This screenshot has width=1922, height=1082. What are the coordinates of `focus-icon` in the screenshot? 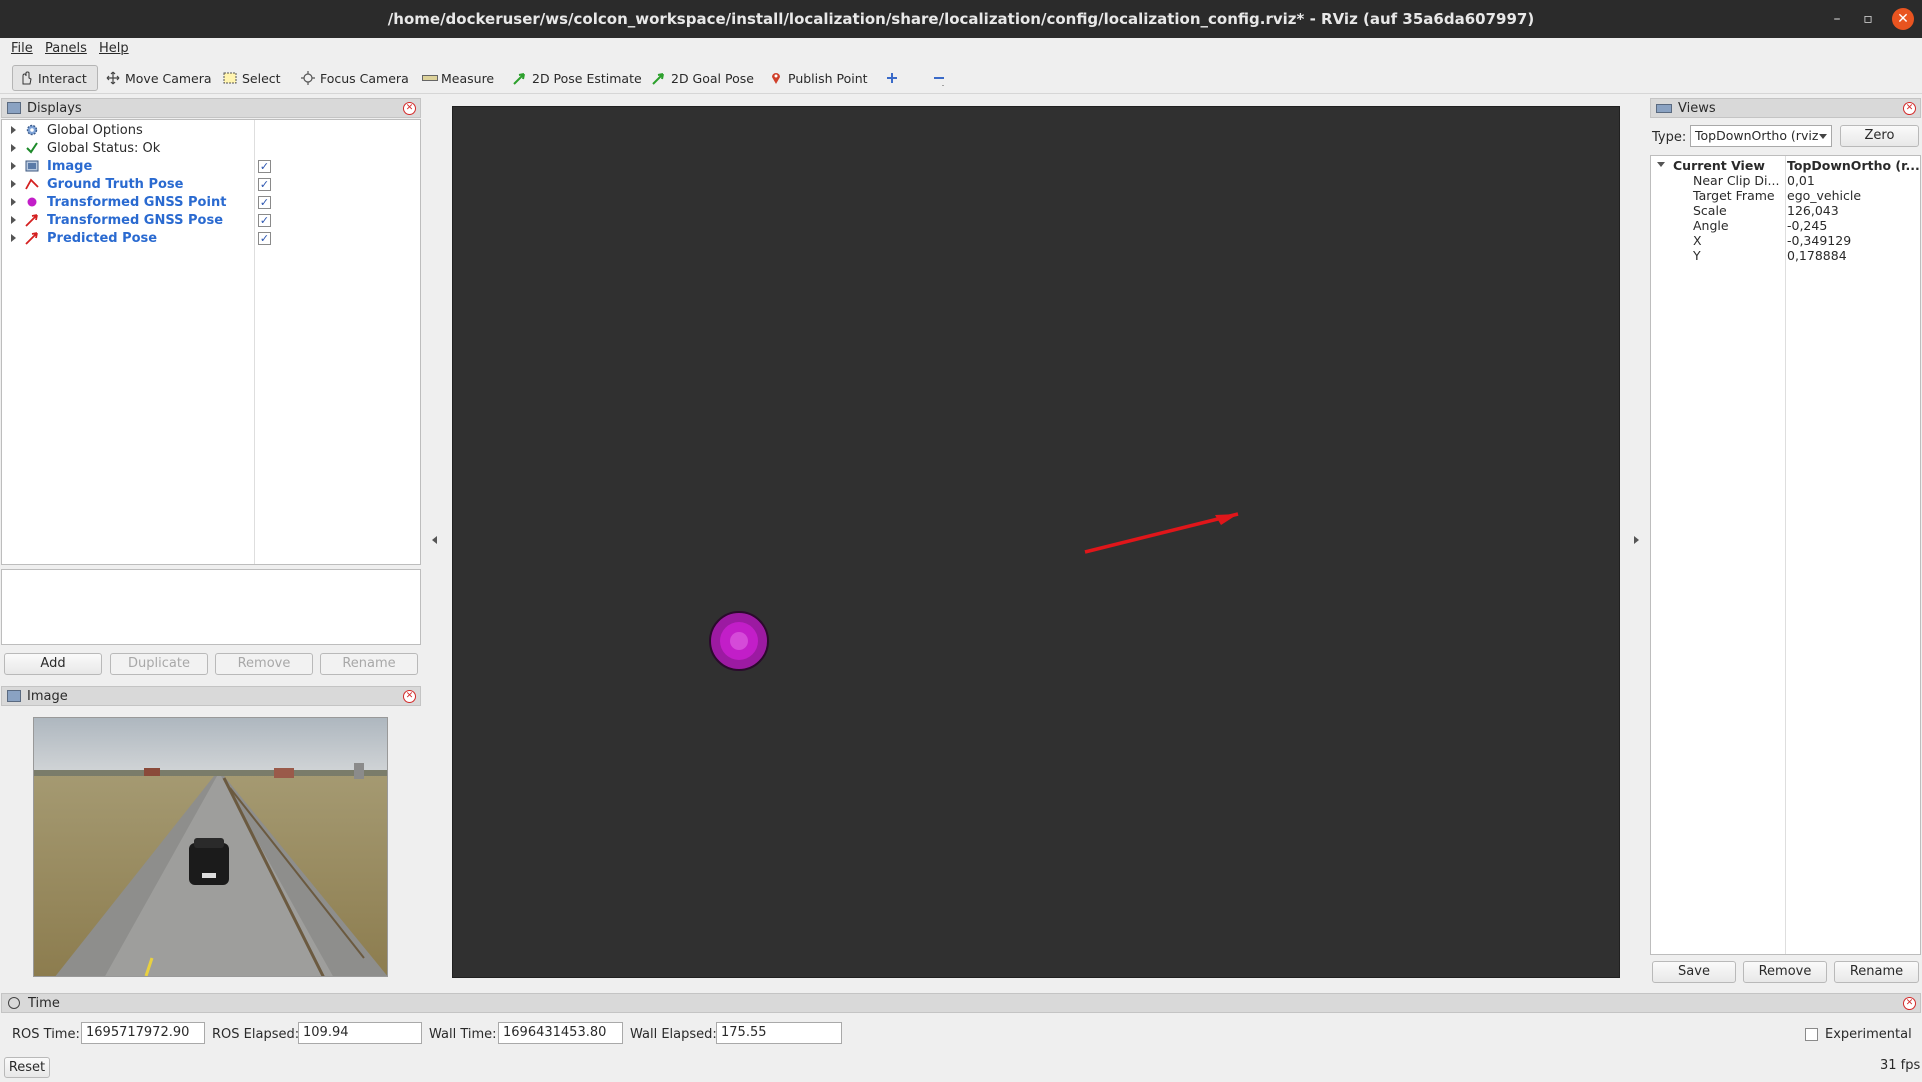 It's located at (308, 78).